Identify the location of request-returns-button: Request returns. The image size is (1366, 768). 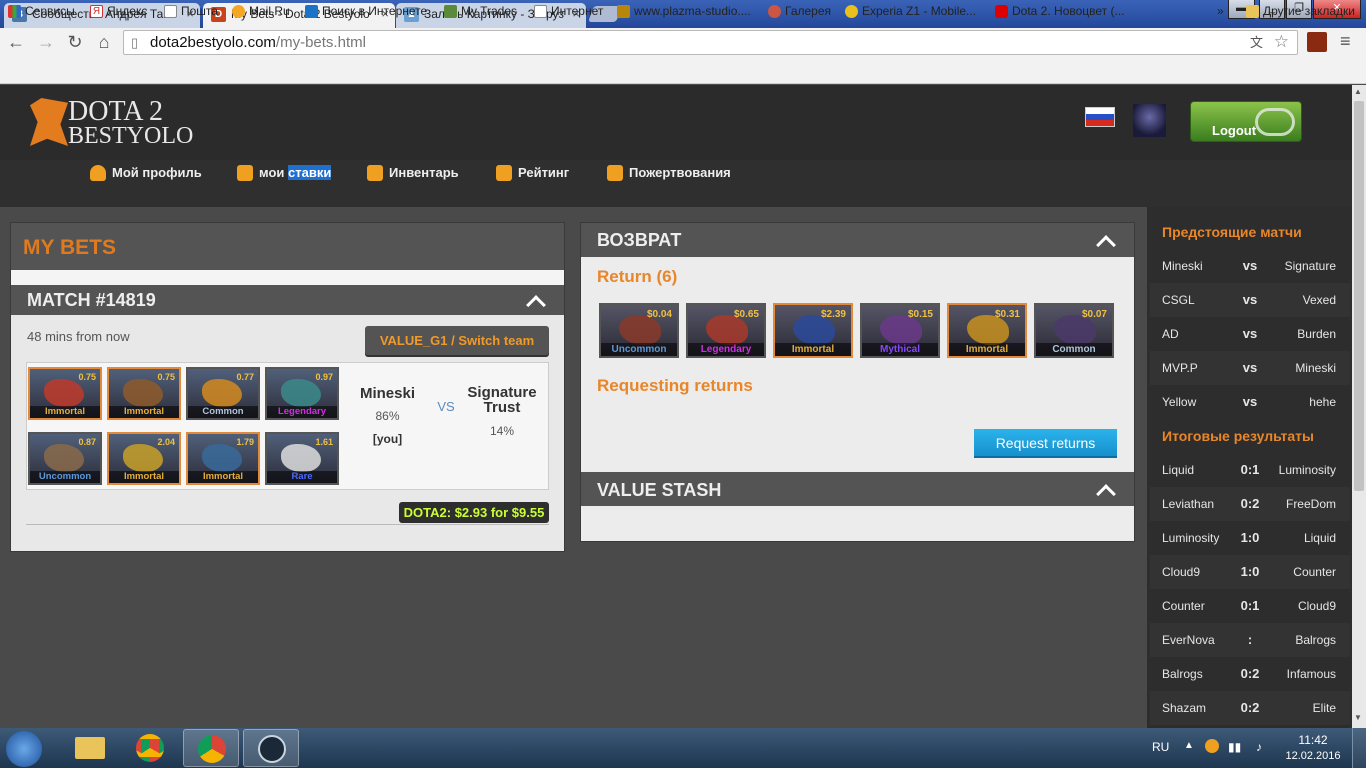
(1045, 443).